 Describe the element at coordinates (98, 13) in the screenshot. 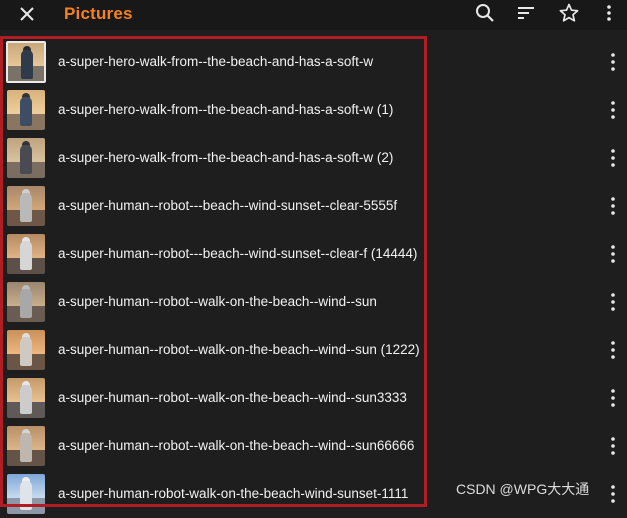

I see `page-title: Pictures` at that location.